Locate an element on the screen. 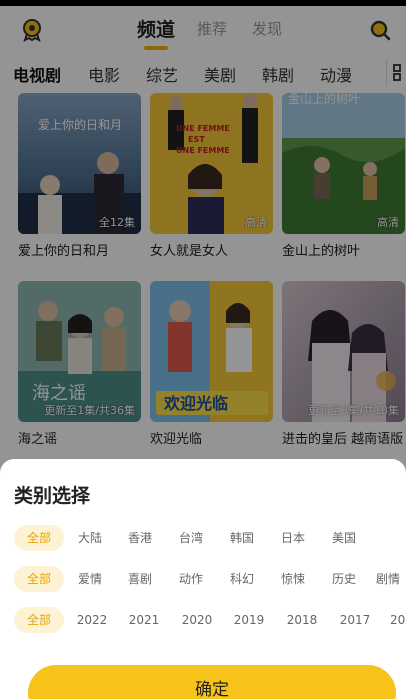 This screenshot has width=406, height=699. filter-chip: 2022 is located at coordinates (92, 620).